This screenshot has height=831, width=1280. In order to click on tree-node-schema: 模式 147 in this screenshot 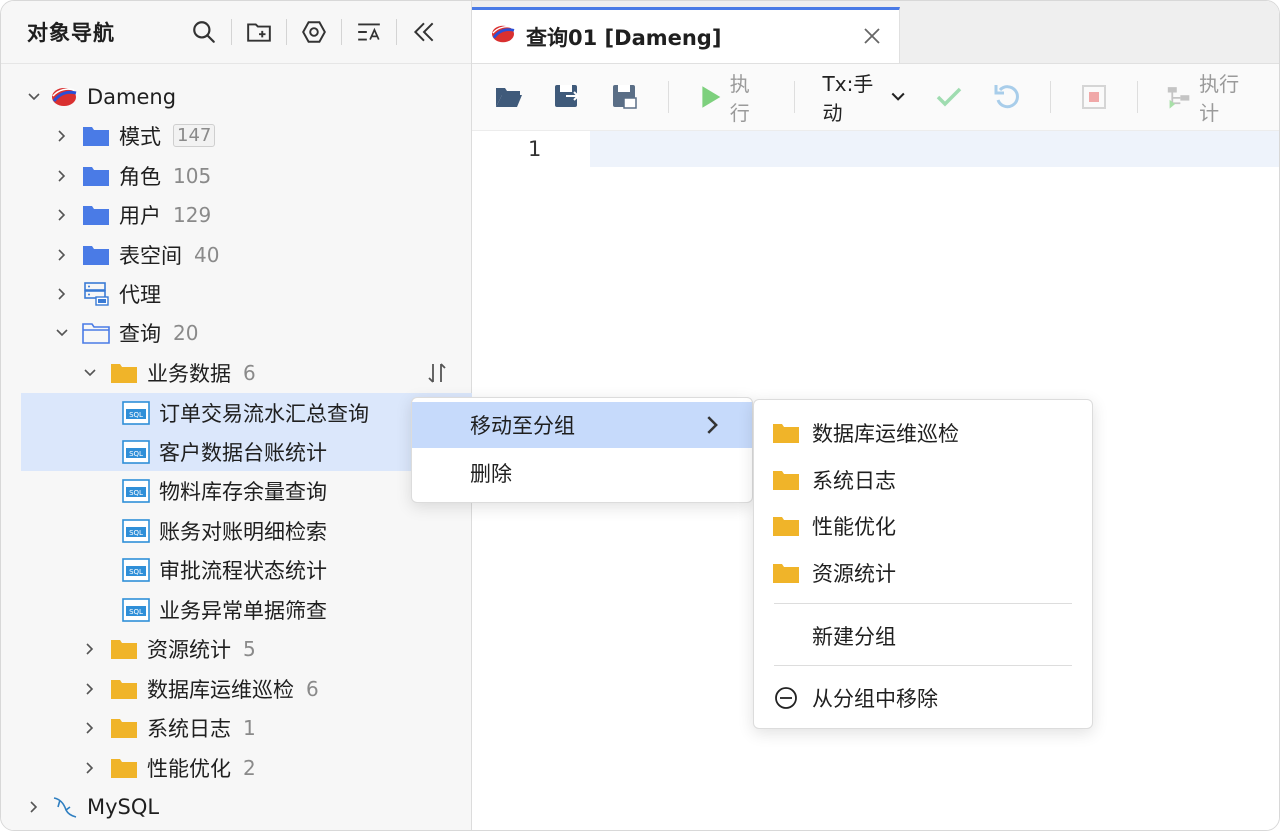, I will do `click(262, 135)`.